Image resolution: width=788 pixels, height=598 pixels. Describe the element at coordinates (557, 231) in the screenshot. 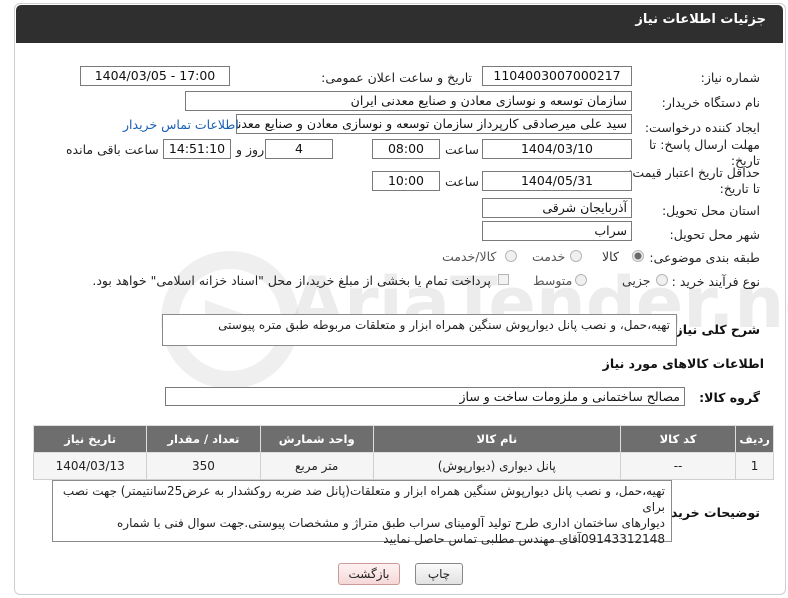

I see `delivery-city-field: سراب` at that location.